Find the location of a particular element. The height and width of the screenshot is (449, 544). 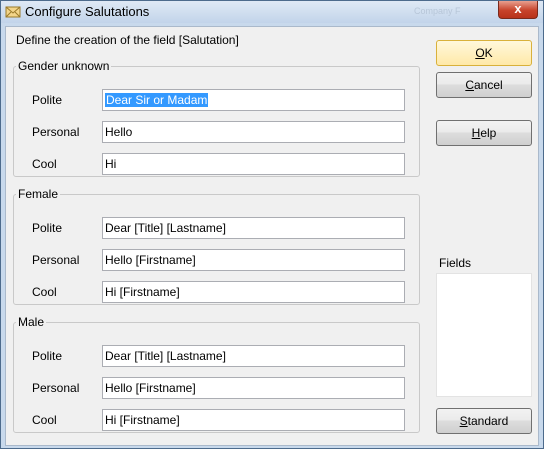

male-personal-input: Hello [Firstname] is located at coordinates (253, 388).